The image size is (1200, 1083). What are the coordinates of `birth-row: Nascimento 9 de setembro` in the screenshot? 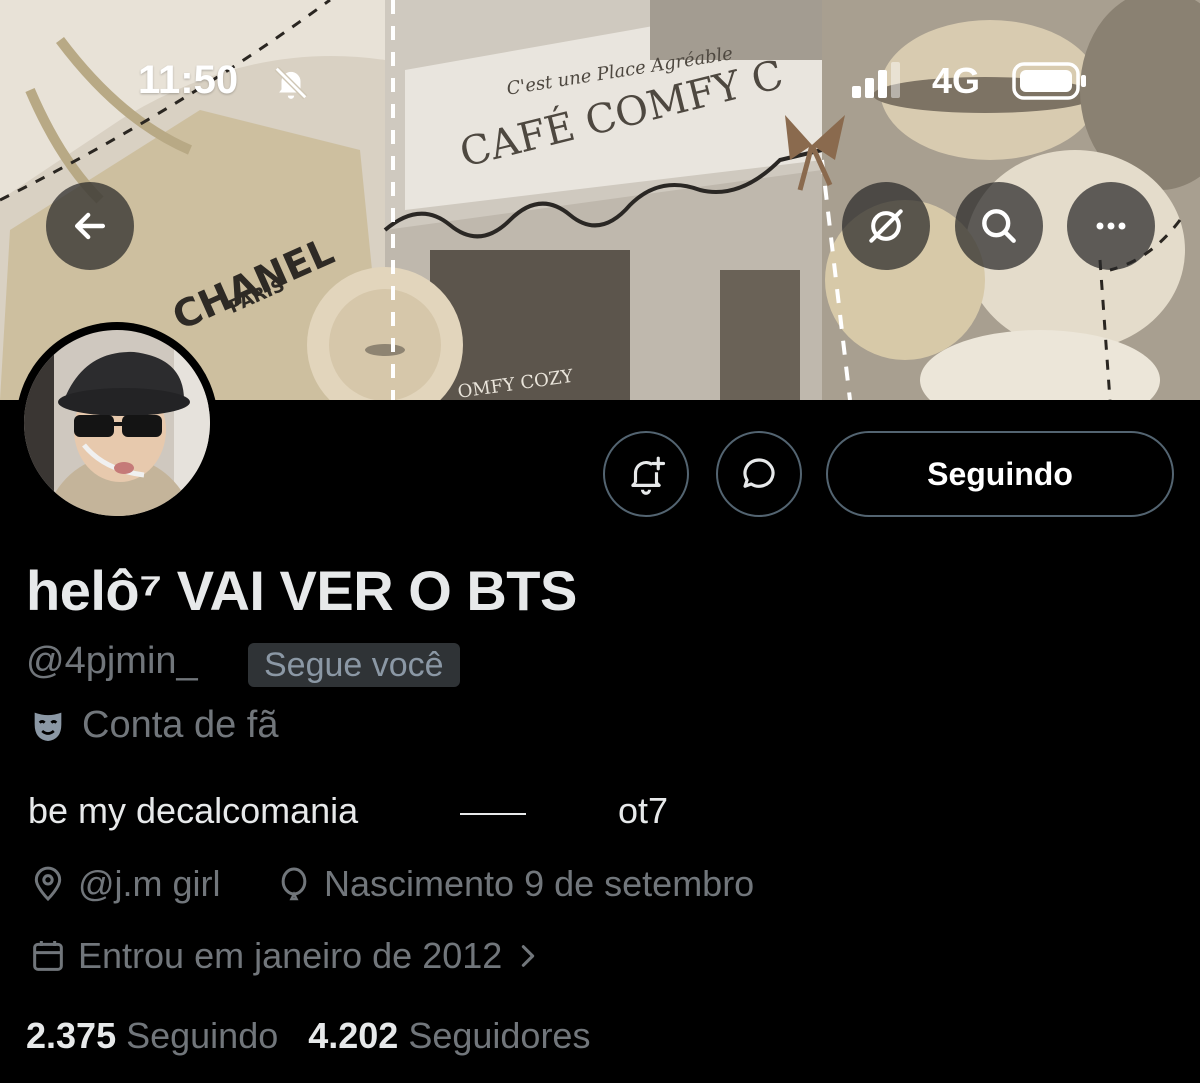 It's located at (514, 884).